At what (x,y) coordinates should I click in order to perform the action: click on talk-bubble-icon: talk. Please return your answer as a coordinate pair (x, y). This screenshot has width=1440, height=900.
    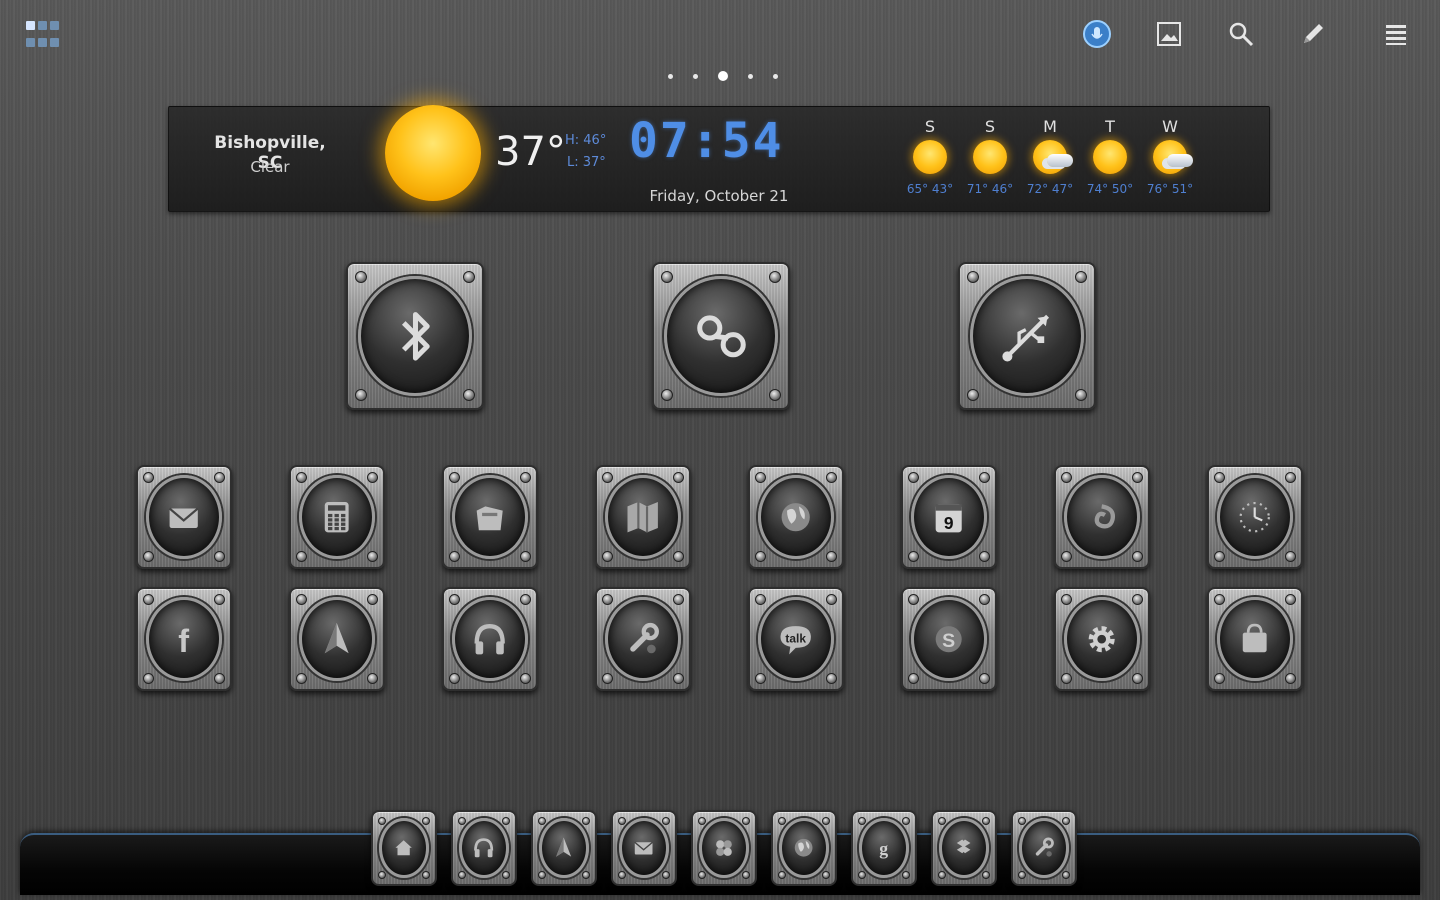
    Looking at the image, I should click on (796, 639).